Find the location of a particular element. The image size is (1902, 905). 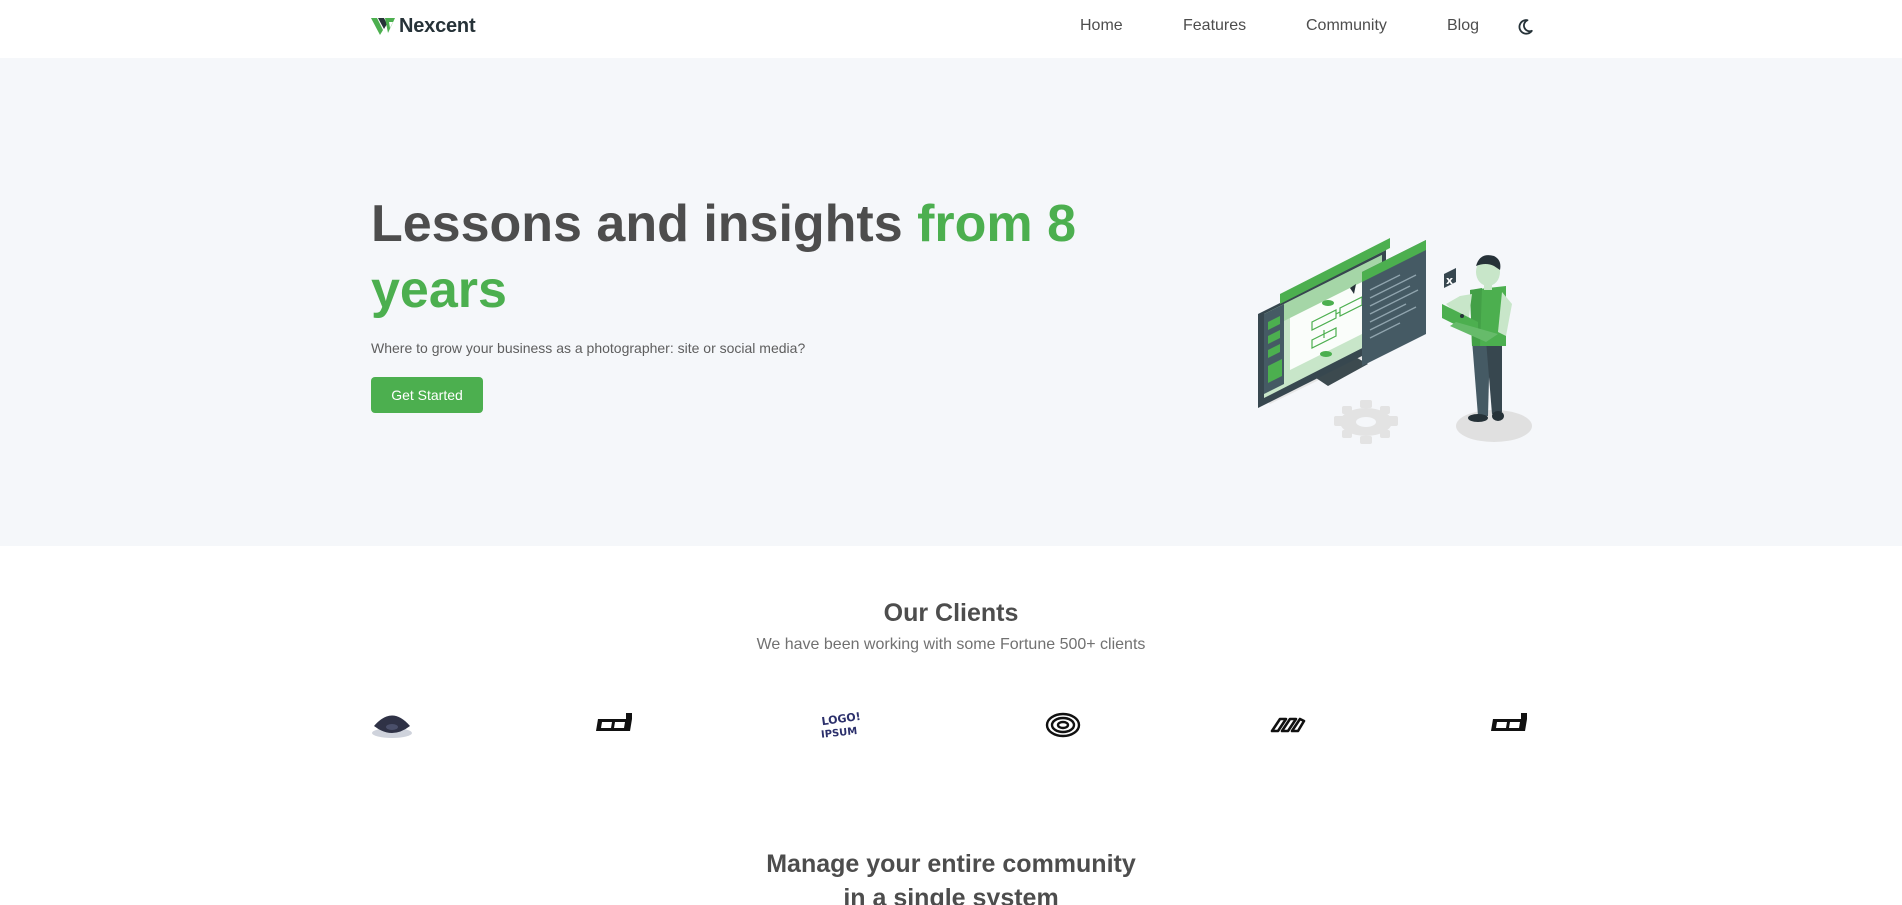

svg-text: x is located at coordinates (1449, 280).